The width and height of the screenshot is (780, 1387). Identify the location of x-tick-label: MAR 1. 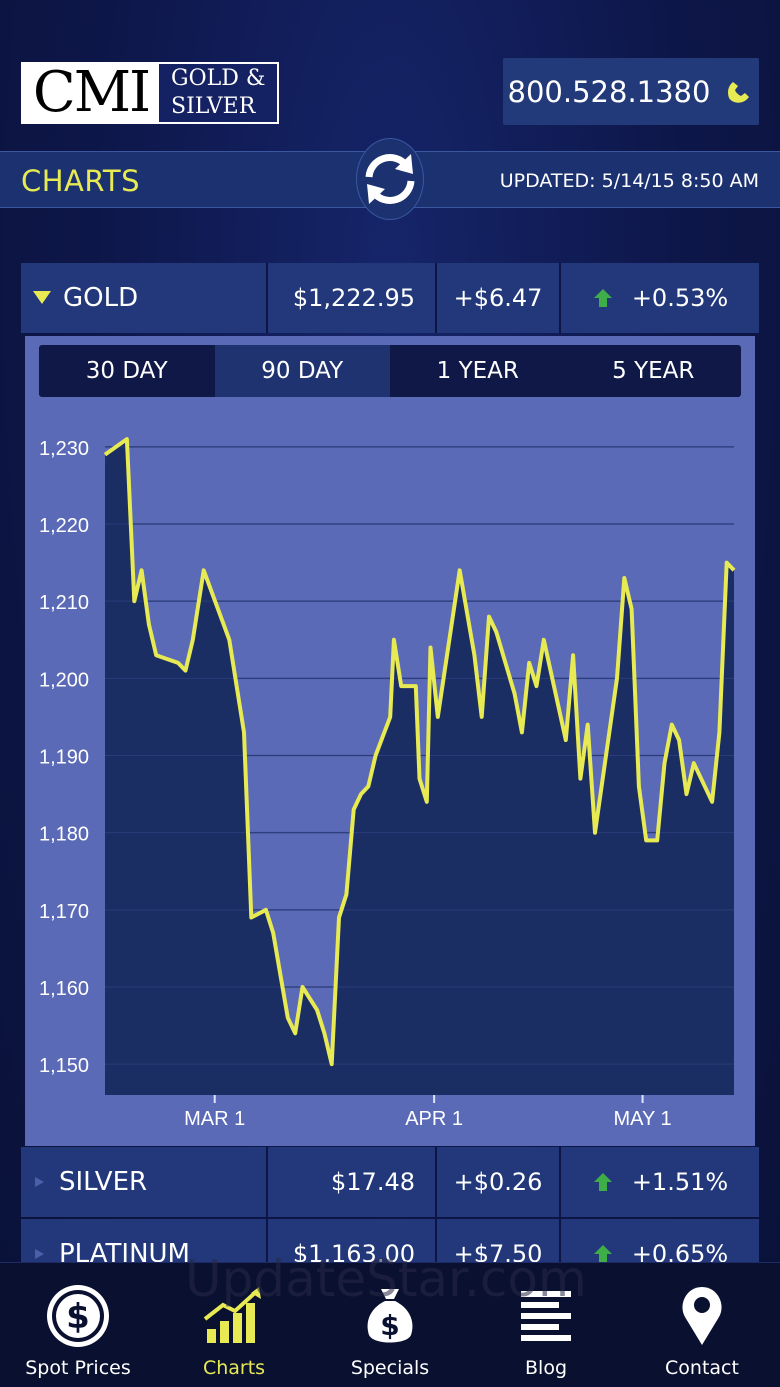
(214, 1119).